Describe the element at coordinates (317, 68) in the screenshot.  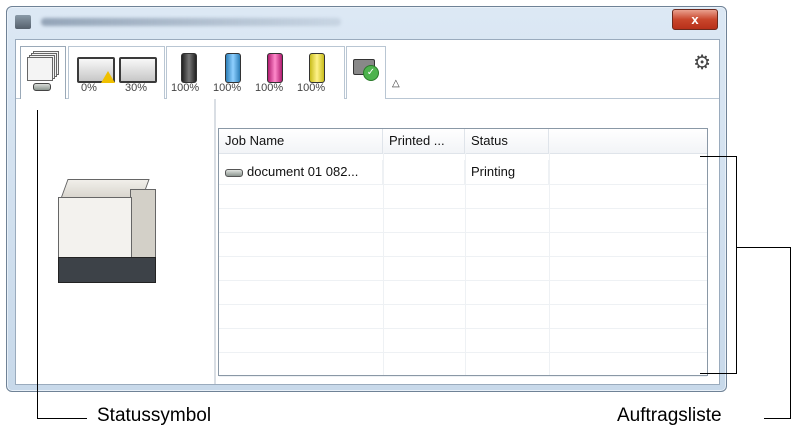
I see `toner-yellow-icon` at that location.